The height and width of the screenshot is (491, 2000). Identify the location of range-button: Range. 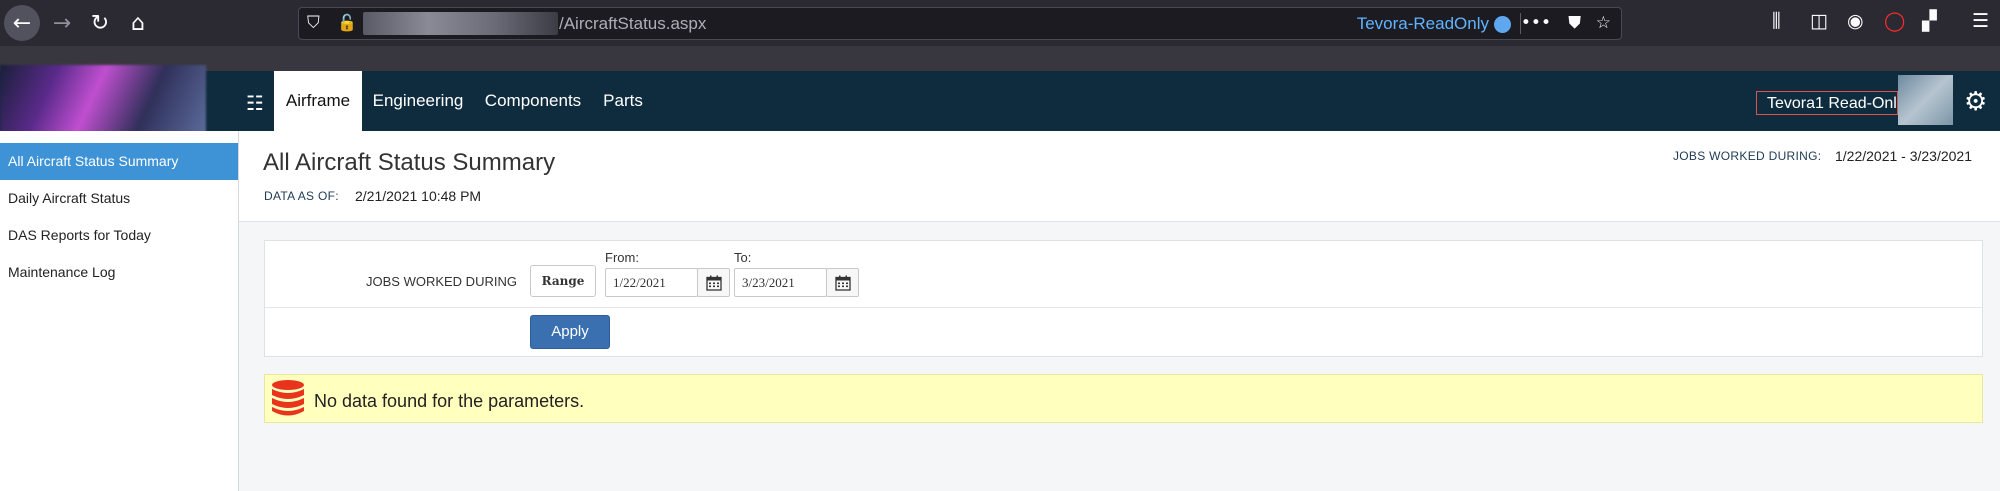
(563, 281).